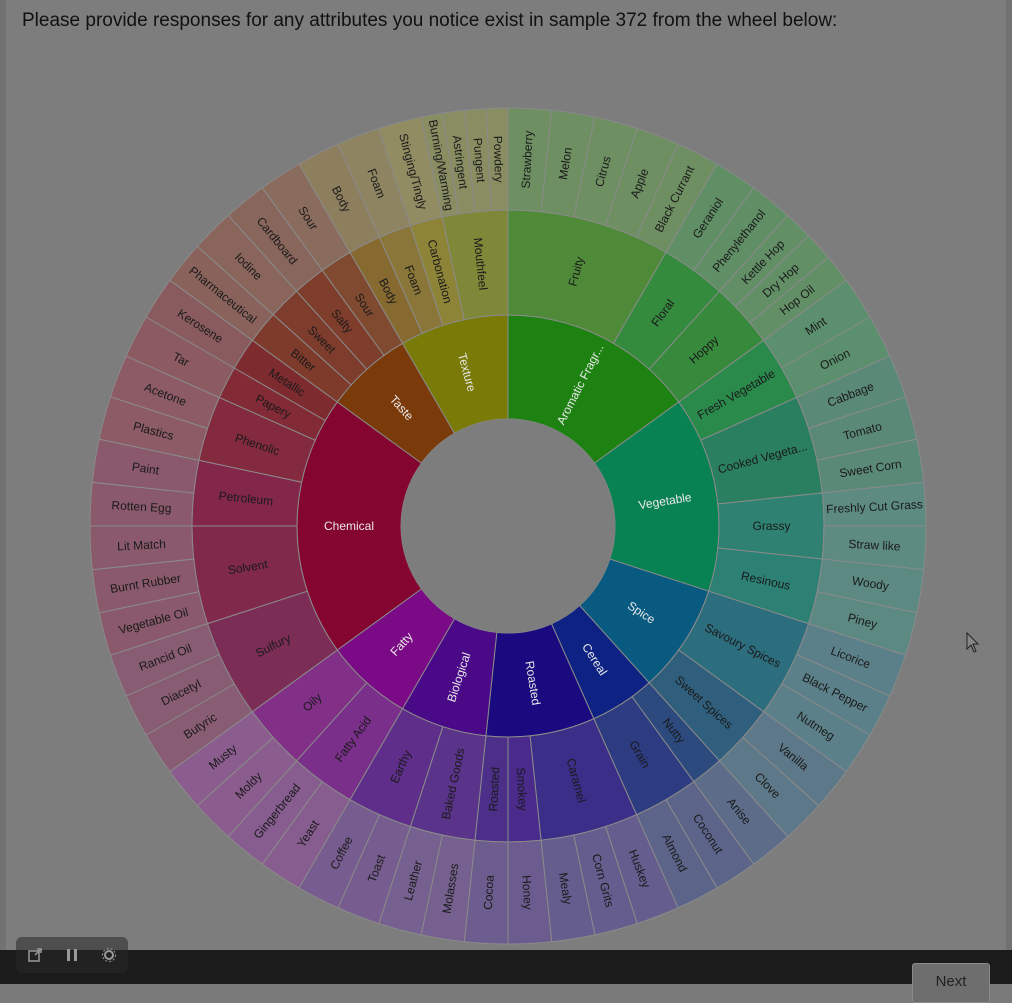  Describe the element at coordinates (109, 955) in the screenshot. I see `settings-icon` at that location.